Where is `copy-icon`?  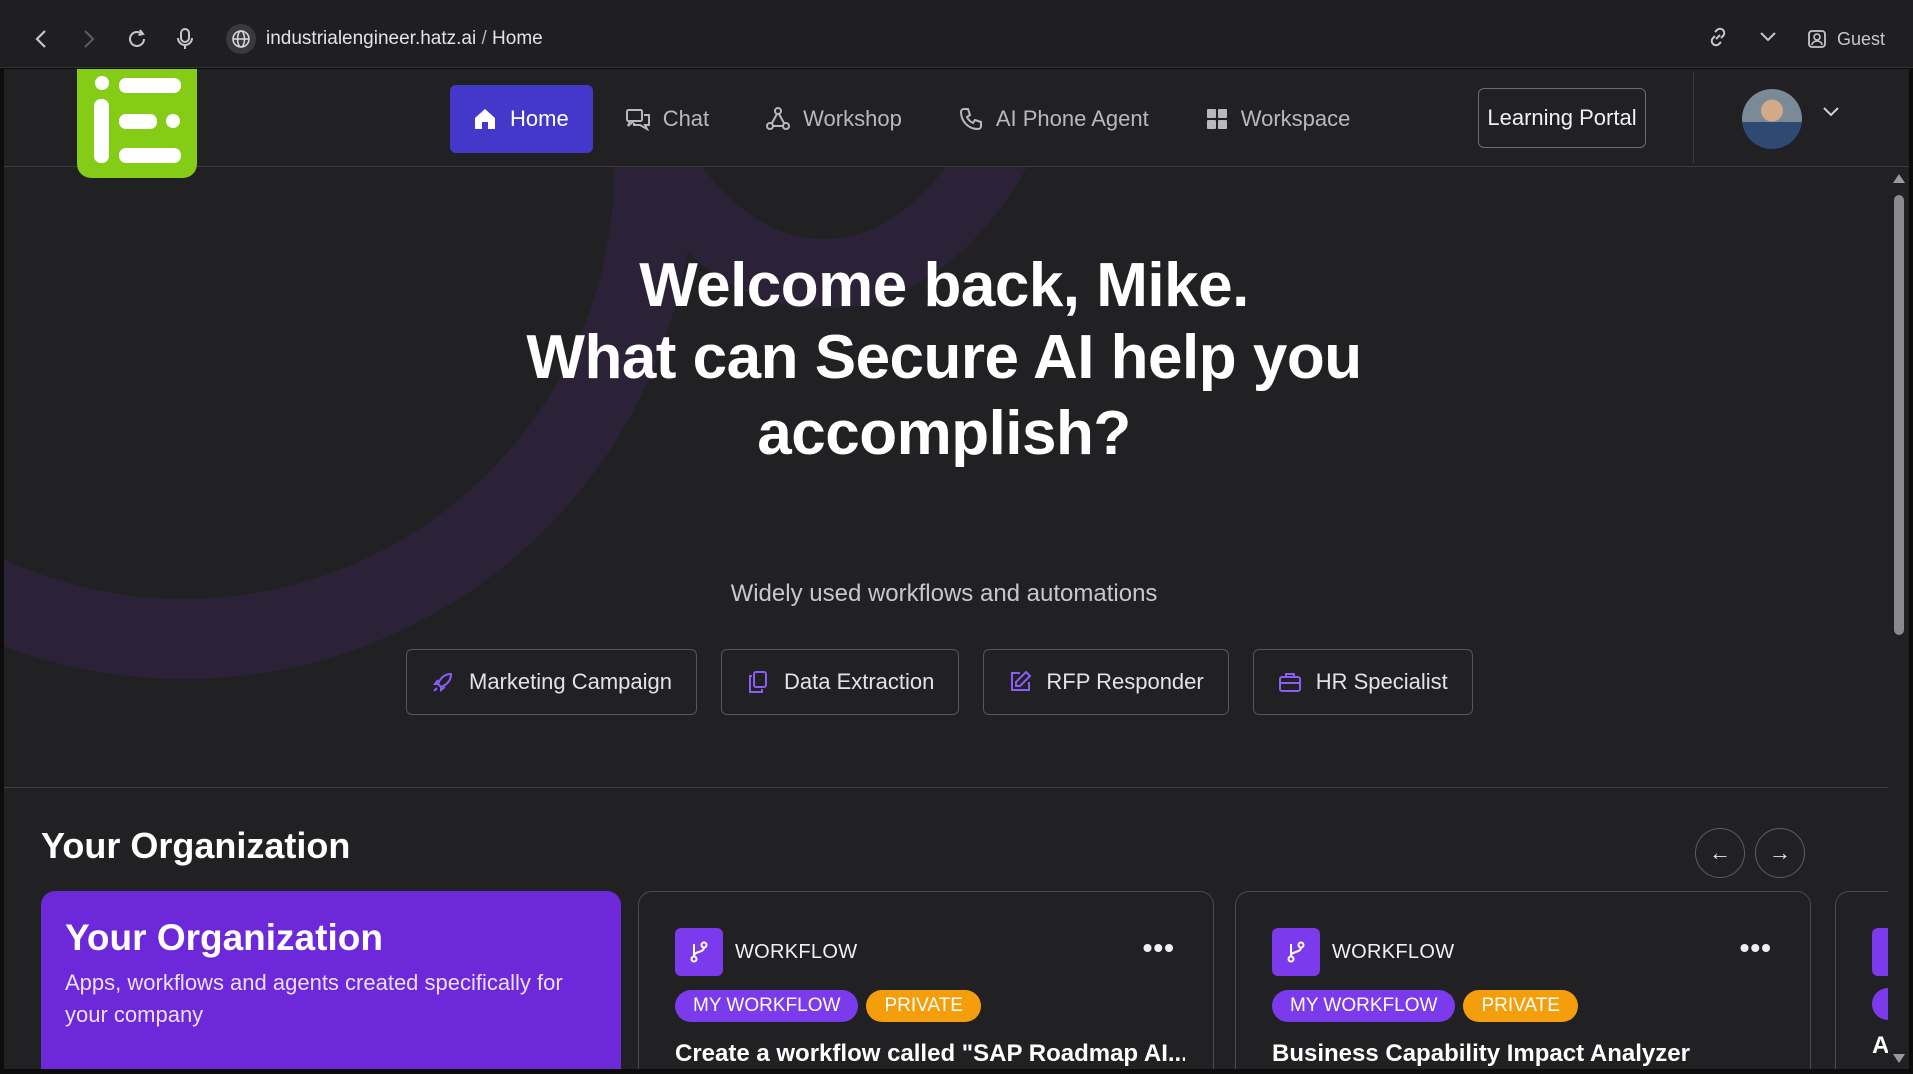
copy-icon is located at coordinates (757, 682).